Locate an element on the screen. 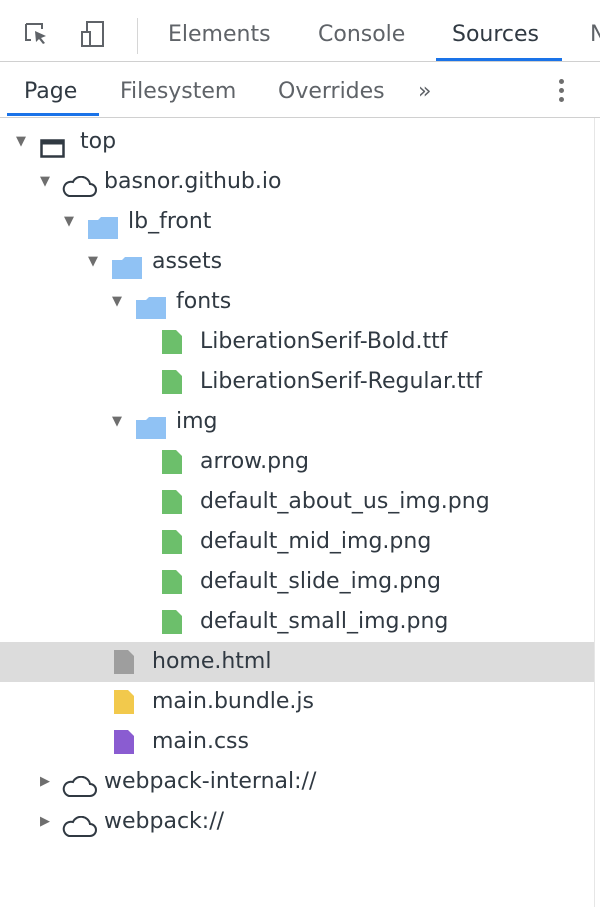  tree-item-origin: ▶ webpack-internal:// is located at coordinates (297, 782).